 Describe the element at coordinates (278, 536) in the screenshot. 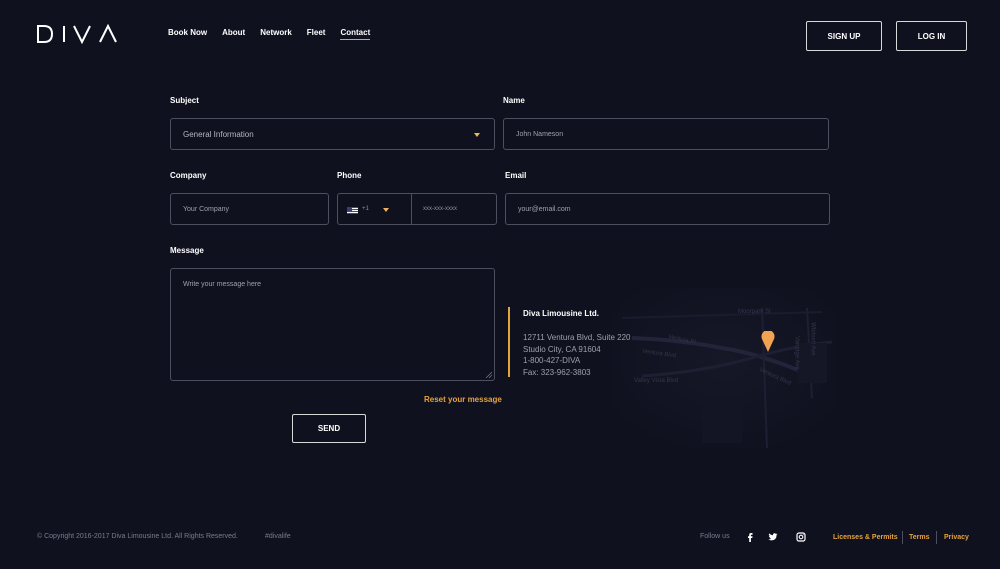

I see `hashtag-link: #divalife` at that location.